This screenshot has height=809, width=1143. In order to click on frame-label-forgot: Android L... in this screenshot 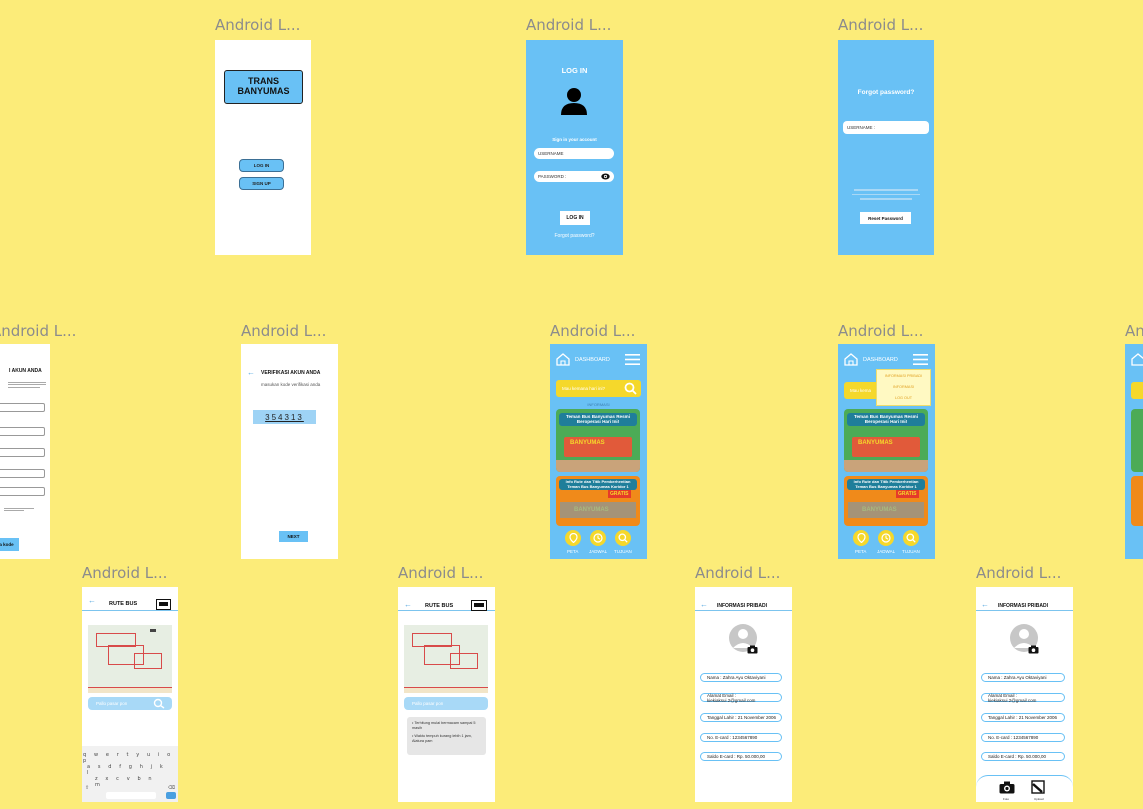, I will do `click(881, 25)`.